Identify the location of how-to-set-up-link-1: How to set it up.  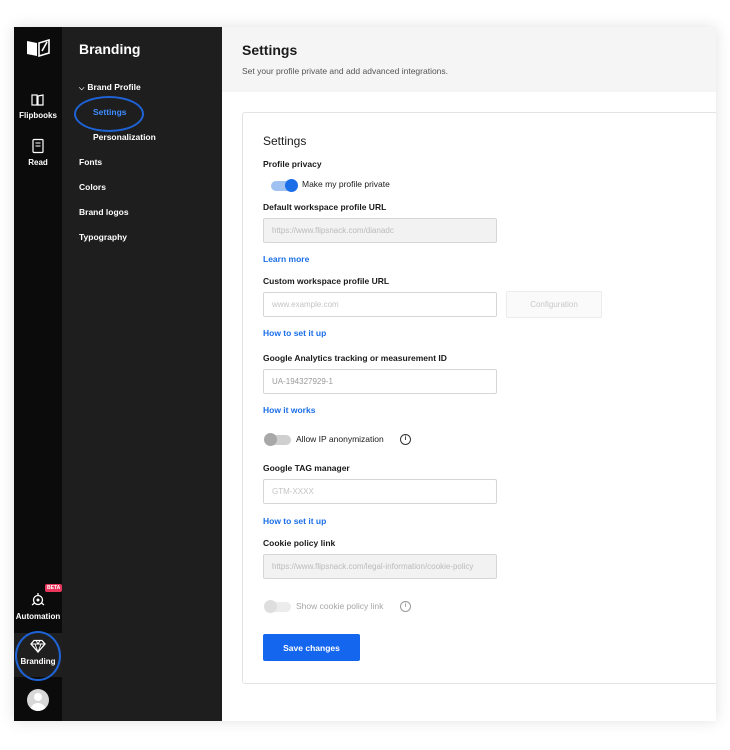
(294, 333).